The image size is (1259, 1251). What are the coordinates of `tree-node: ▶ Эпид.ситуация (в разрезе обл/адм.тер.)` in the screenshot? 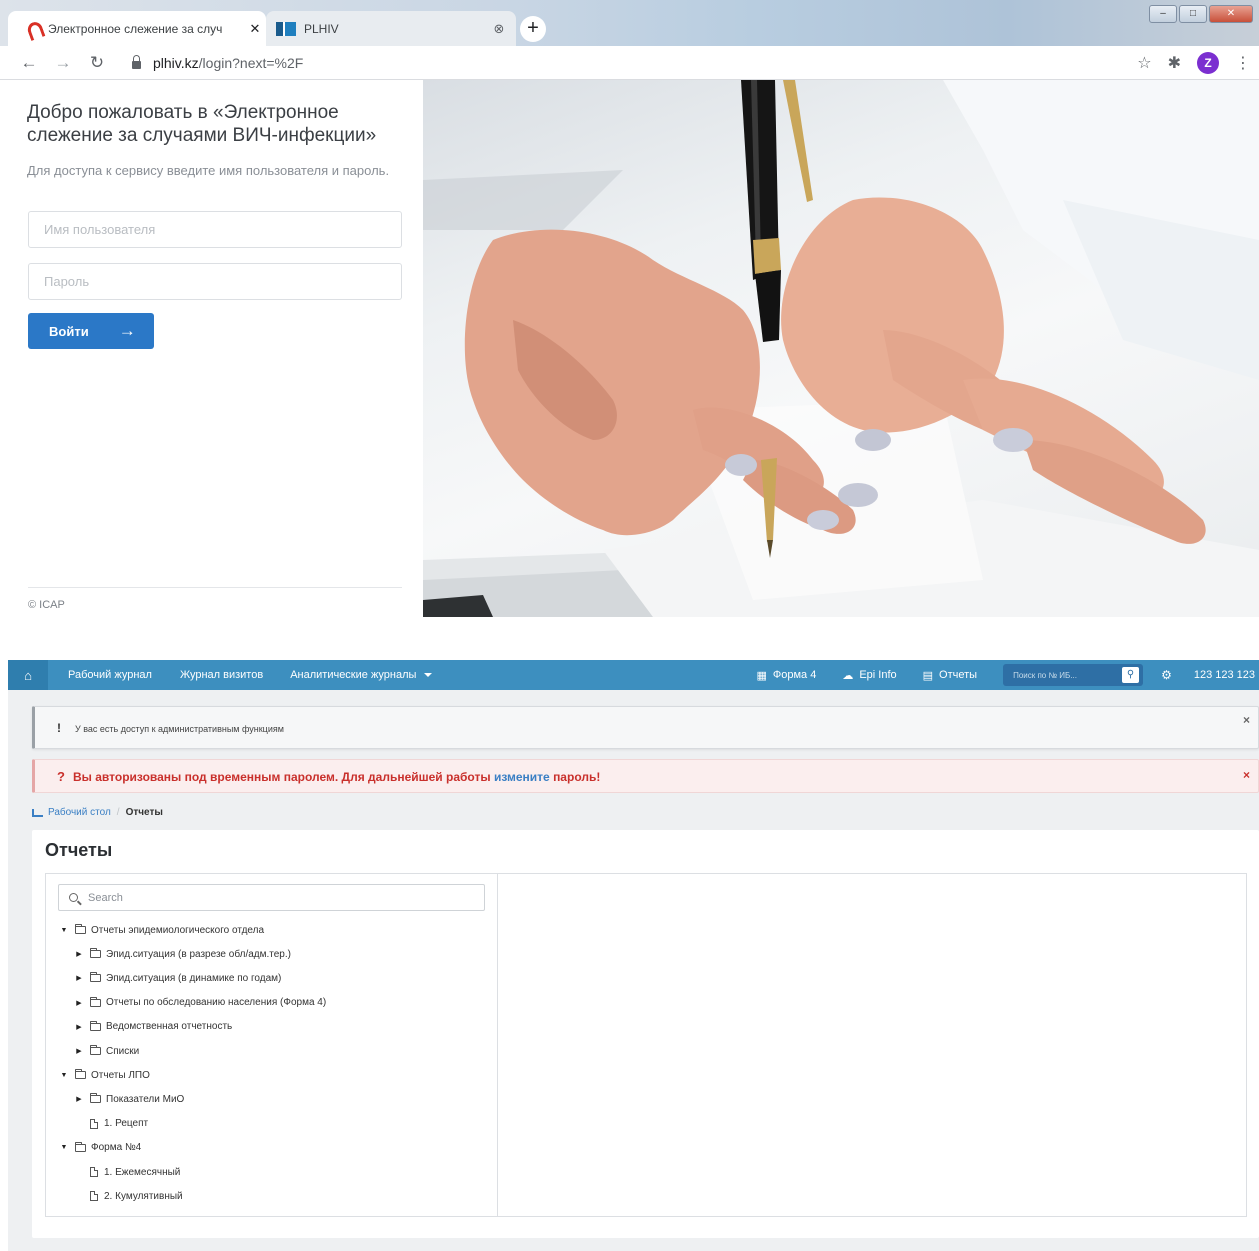 It's located at (182, 954).